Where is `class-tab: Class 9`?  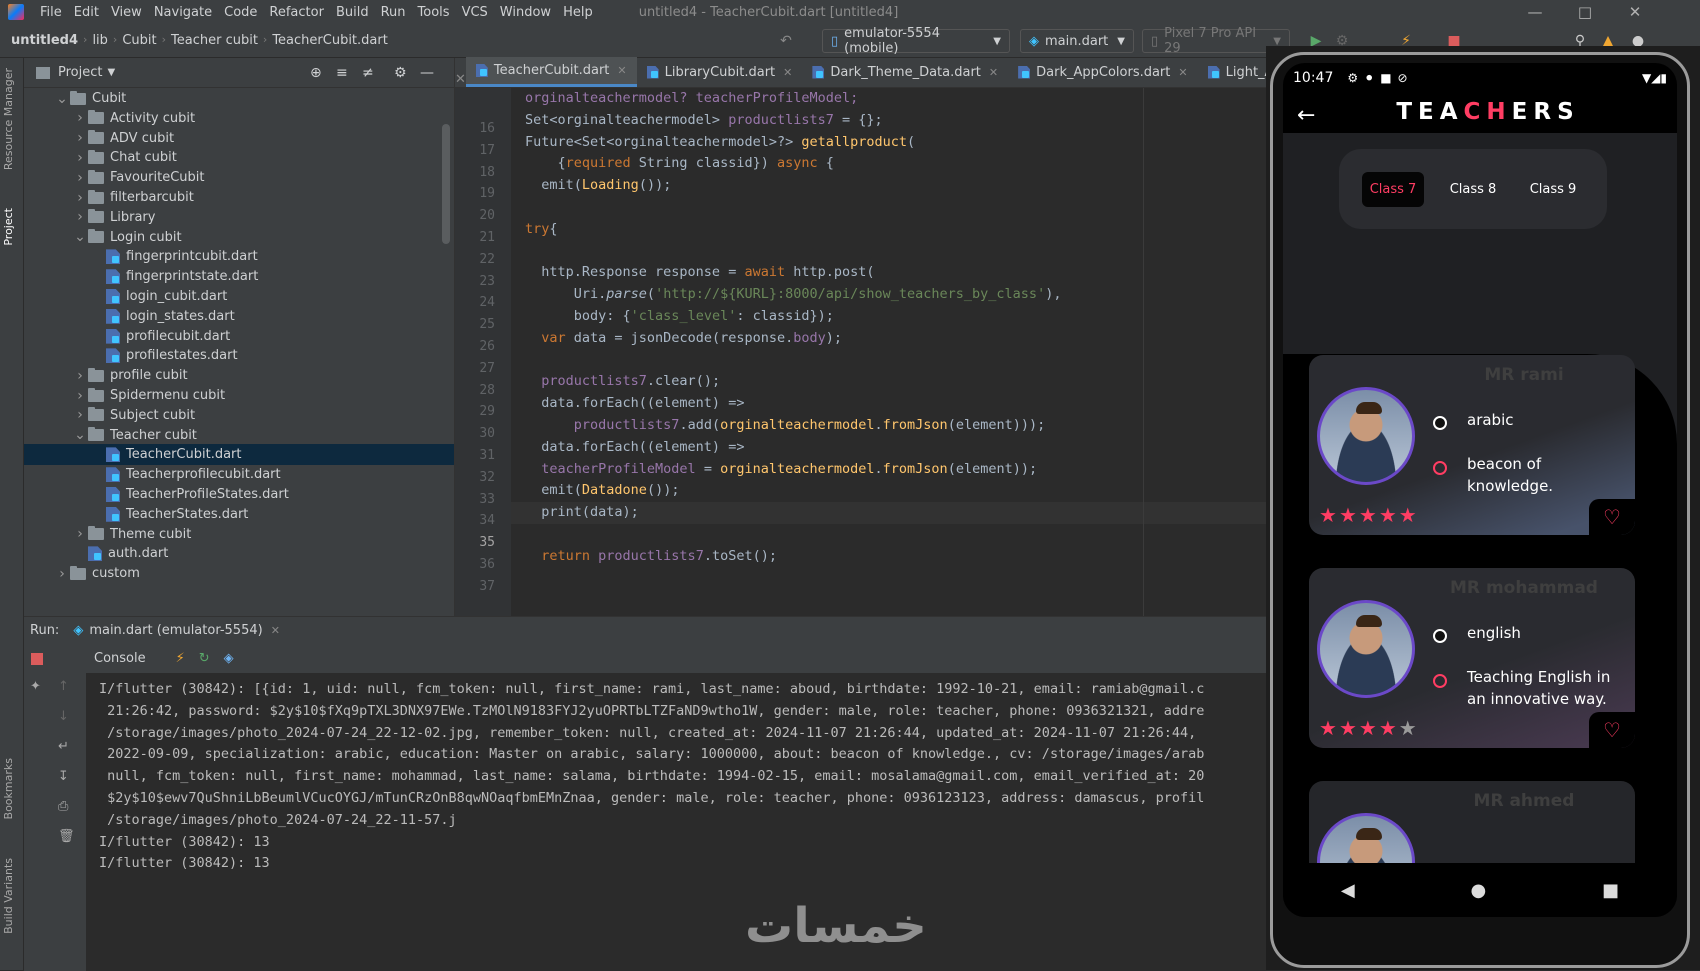
class-tab: Class 9 is located at coordinates (1553, 189).